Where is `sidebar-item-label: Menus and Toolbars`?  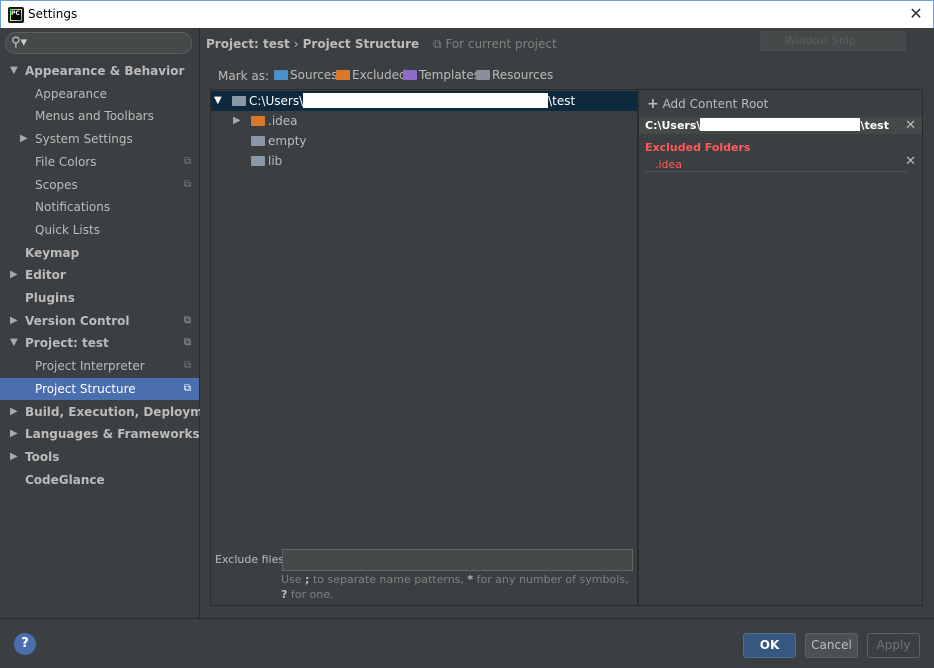
sidebar-item-label: Menus and Toolbars is located at coordinates (94, 116).